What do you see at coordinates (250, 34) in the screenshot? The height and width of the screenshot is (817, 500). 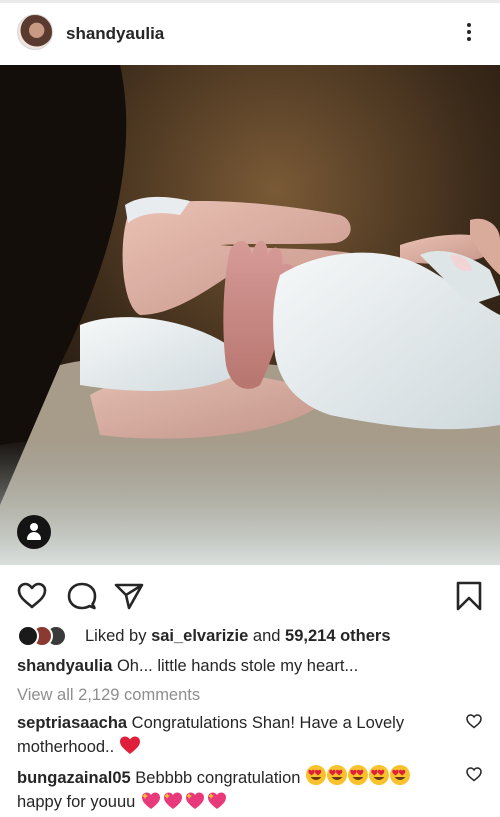 I see `post-header: shandyaulia` at bounding box center [250, 34].